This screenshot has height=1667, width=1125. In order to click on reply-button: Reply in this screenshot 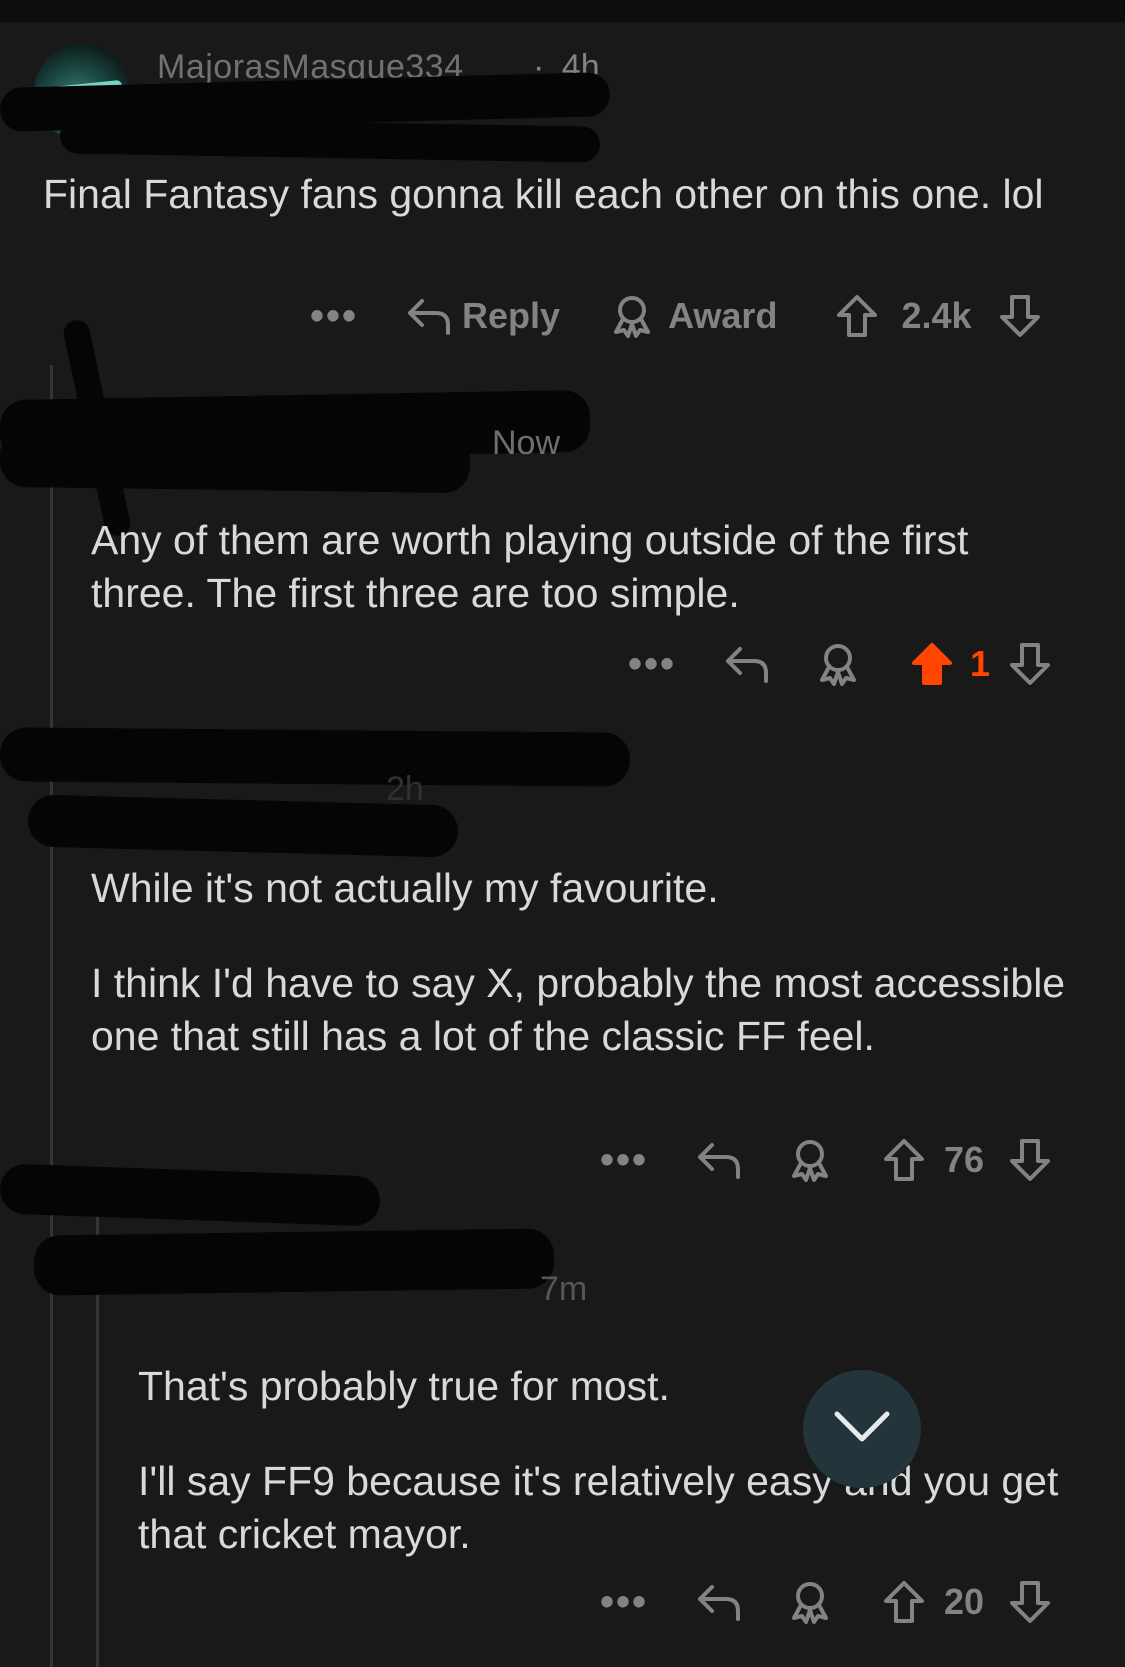, I will do `click(483, 316)`.